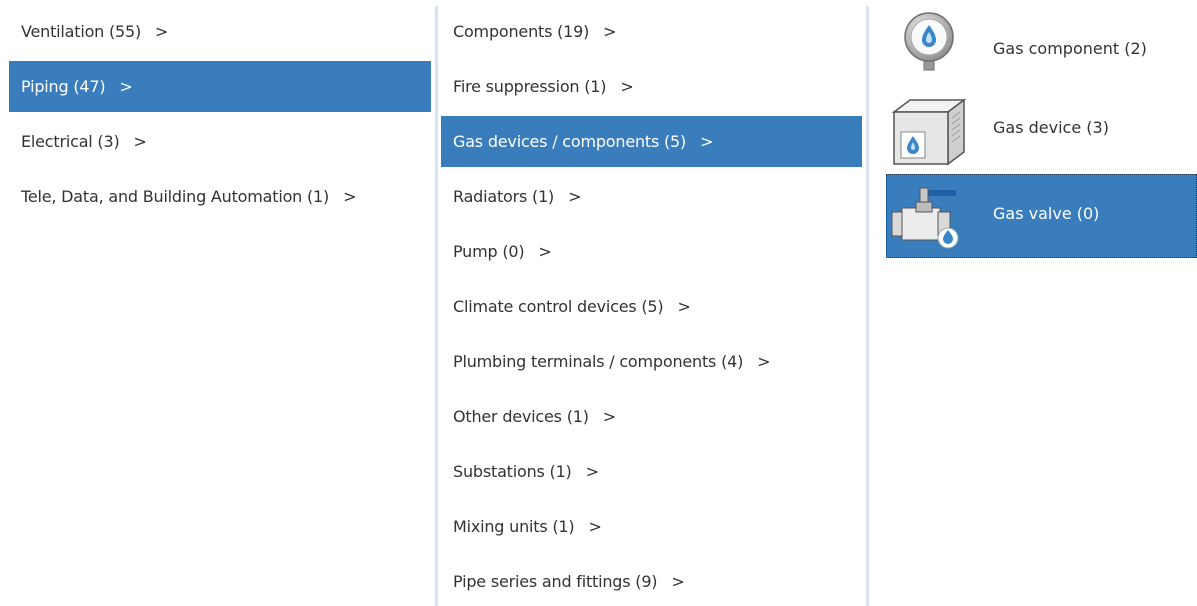  Describe the element at coordinates (1070, 48) in the screenshot. I see `tile-label: Gas component (2)` at that location.